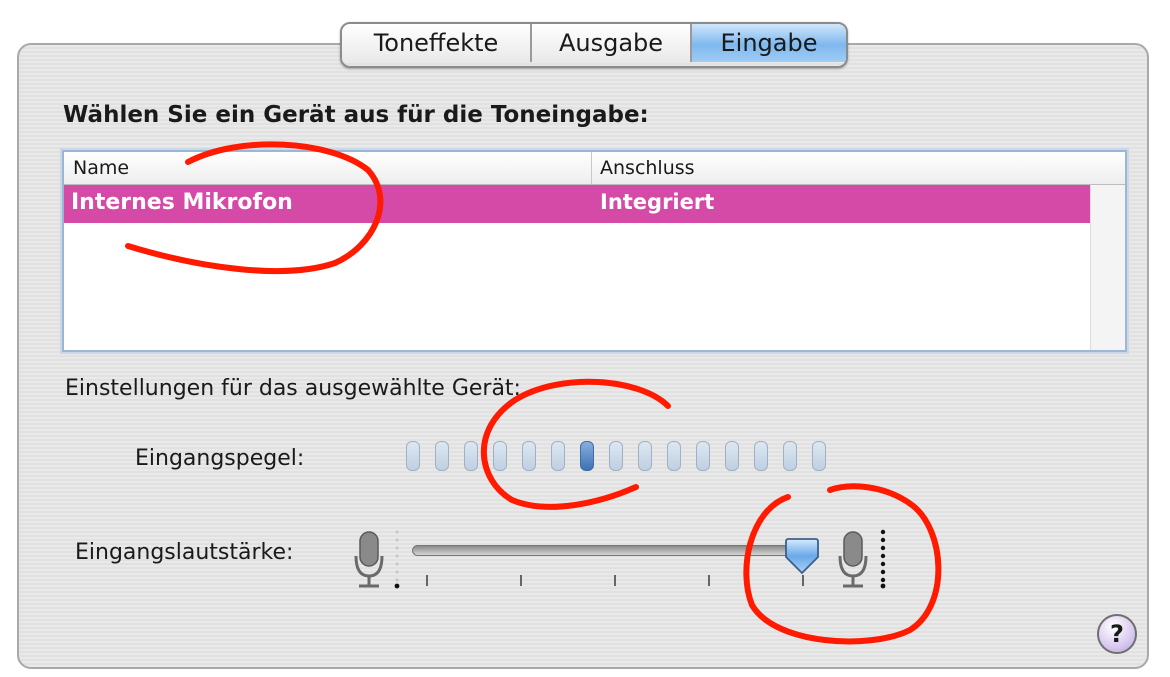 The width and height of the screenshot is (1170, 677). What do you see at coordinates (849, 168) in the screenshot?
I see `column-header-connection: Anschluss` at bounding box center [849, 168].